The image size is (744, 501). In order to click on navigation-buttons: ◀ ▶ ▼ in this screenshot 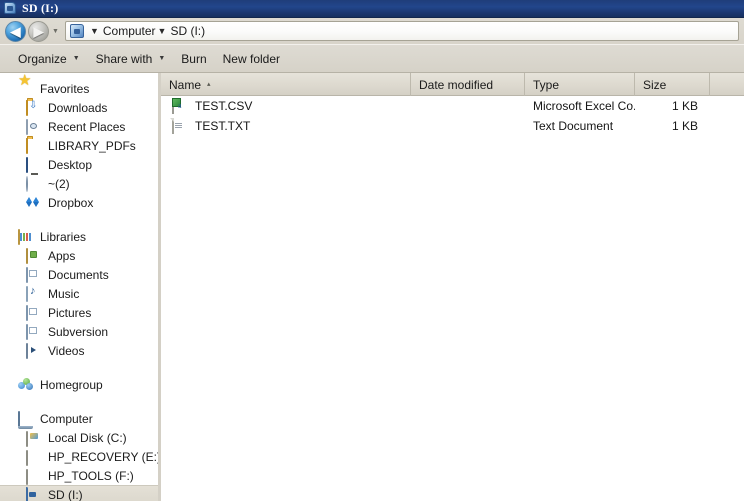, I will do `click(32, 31)`.